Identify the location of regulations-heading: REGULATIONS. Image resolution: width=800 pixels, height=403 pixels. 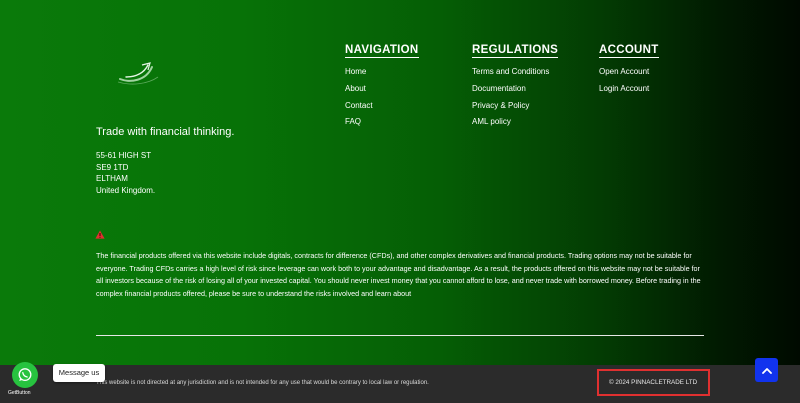
(515, 51).